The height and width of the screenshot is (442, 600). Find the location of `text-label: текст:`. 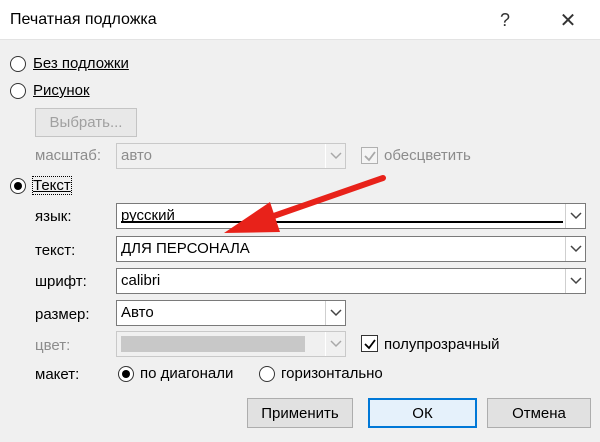

text-label: текст: is located at coordinates (55, 250).